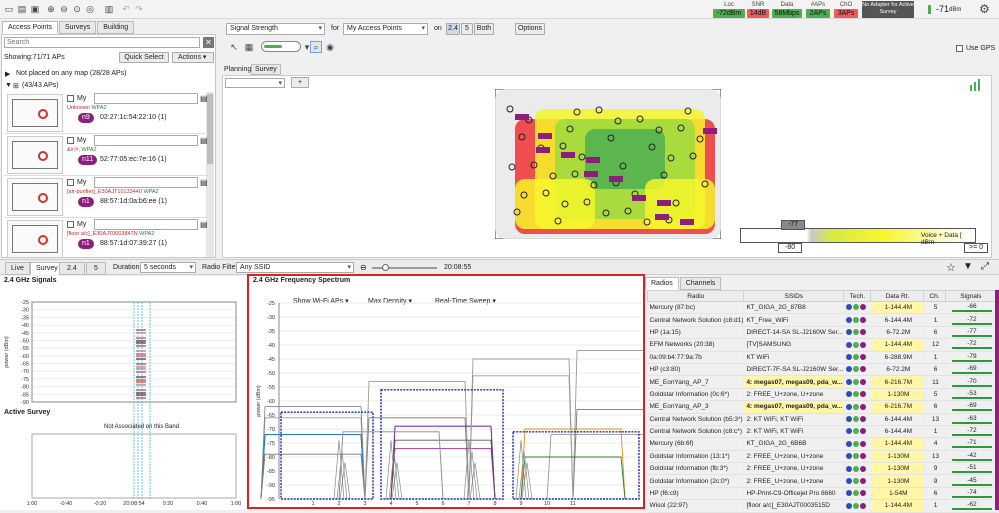  I want to click on column-header: SSIDs, so click(794, 296).